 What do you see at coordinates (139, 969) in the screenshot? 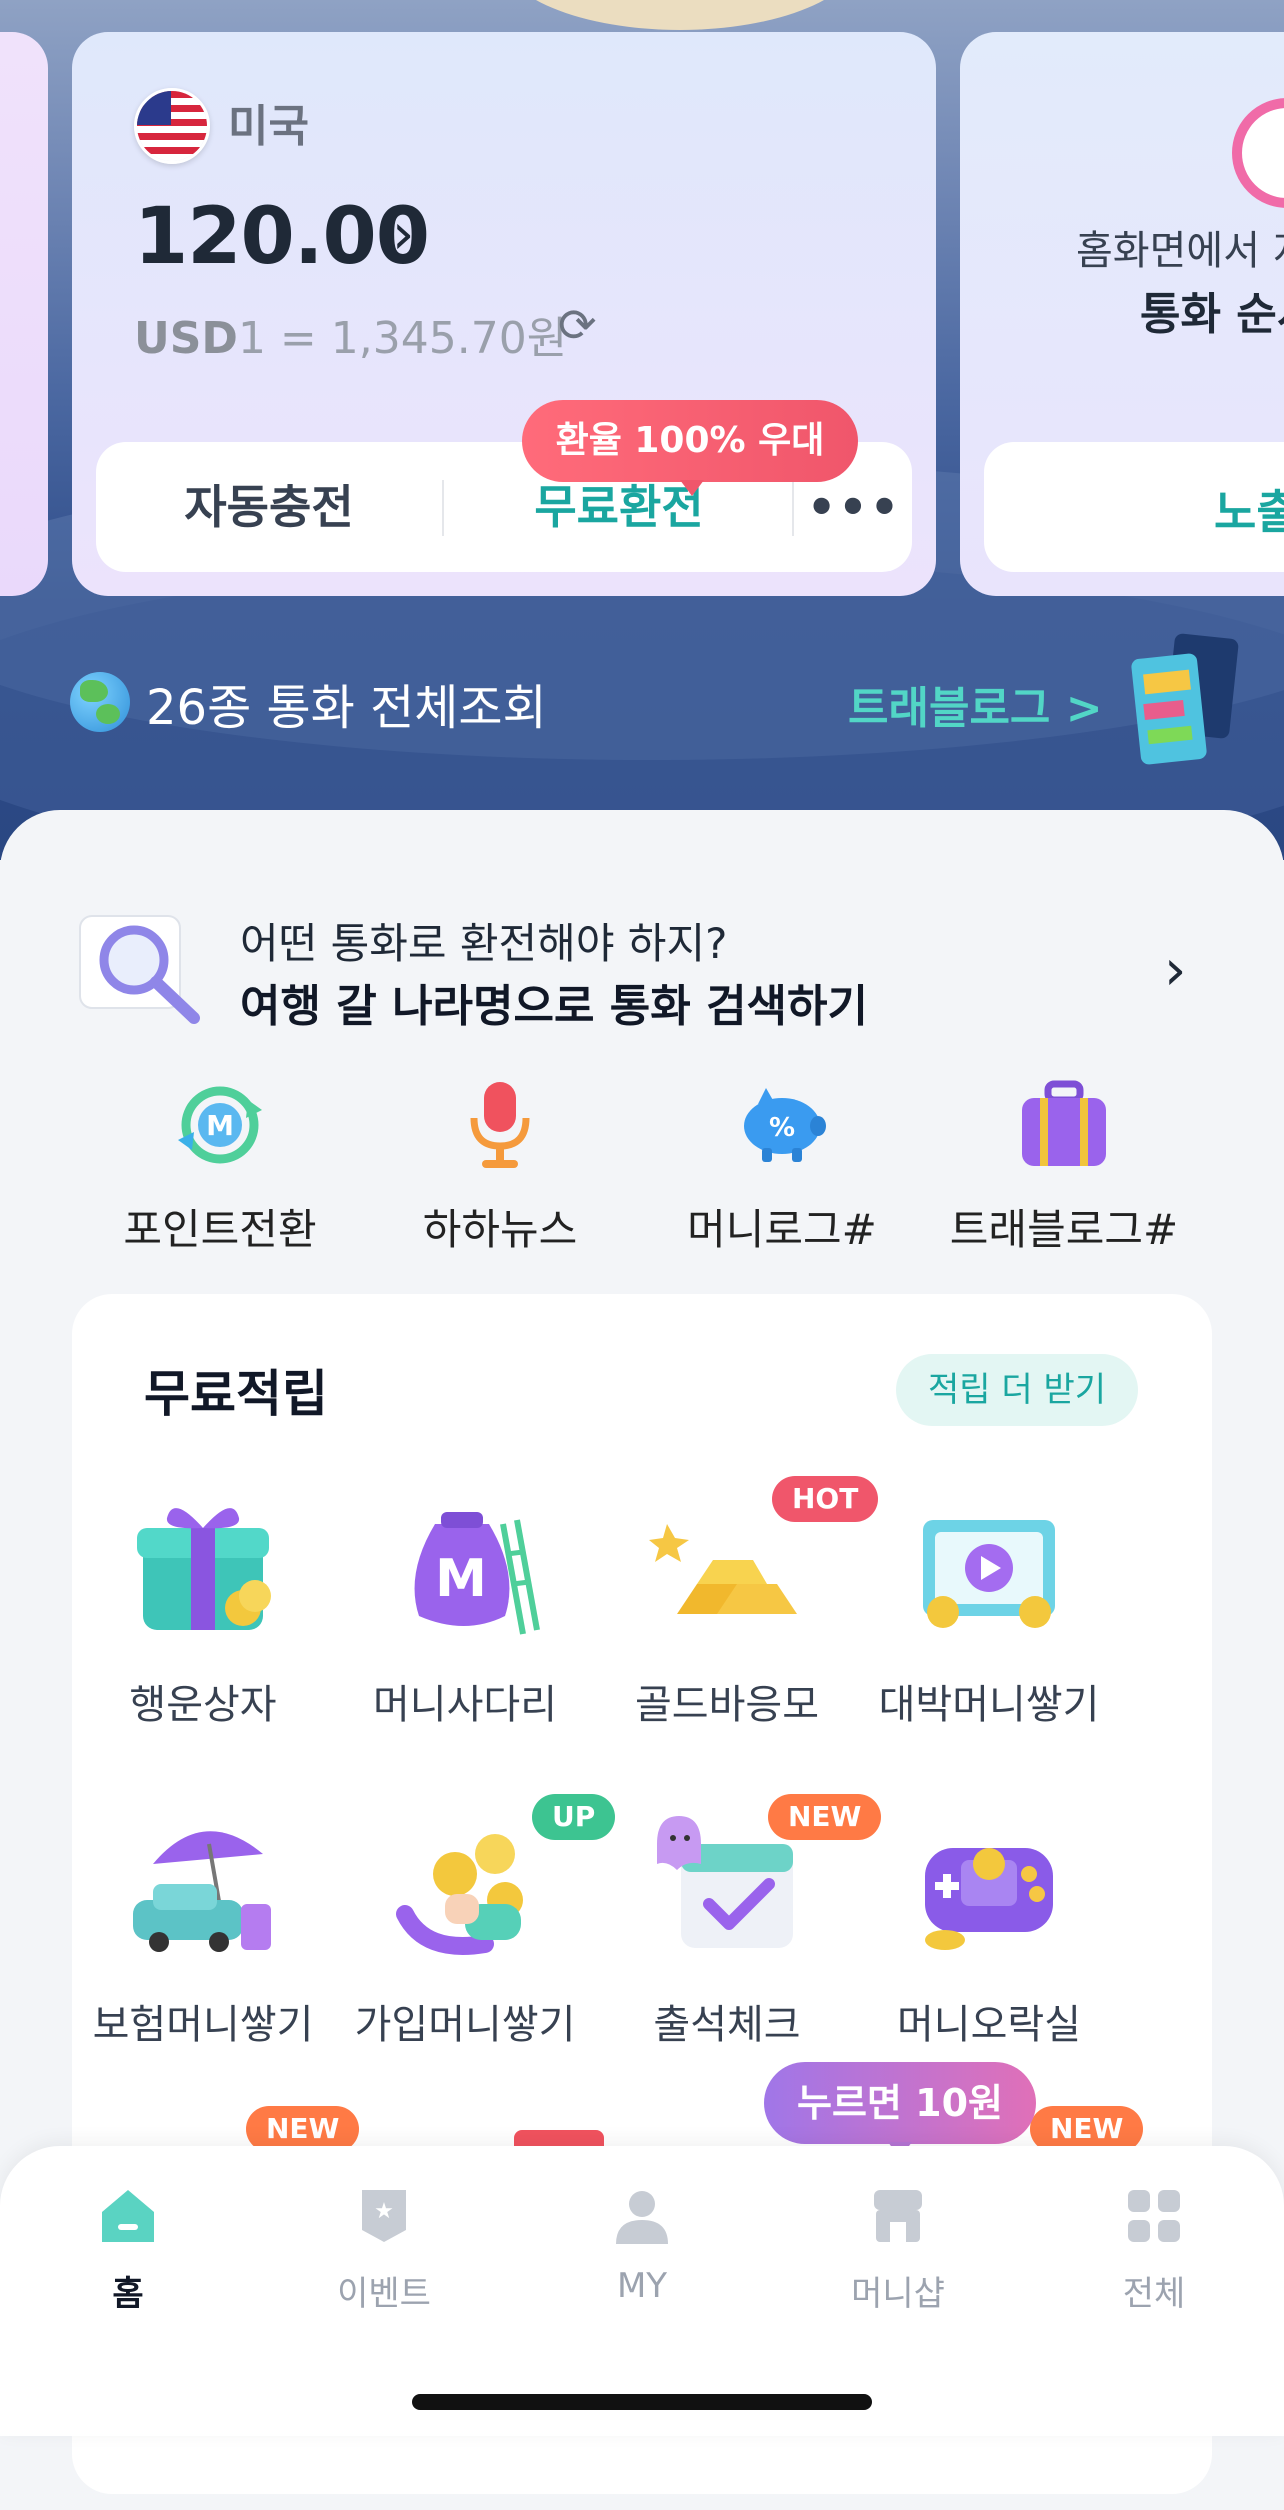
I see `magnifier-icon` at bounding box center [139, 969].